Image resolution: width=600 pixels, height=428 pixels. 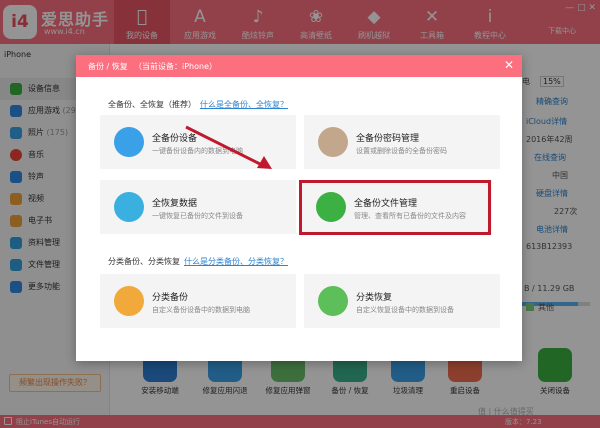 I want to click on watermark: 值 | 什么值得买, so click(x=506, y=411).